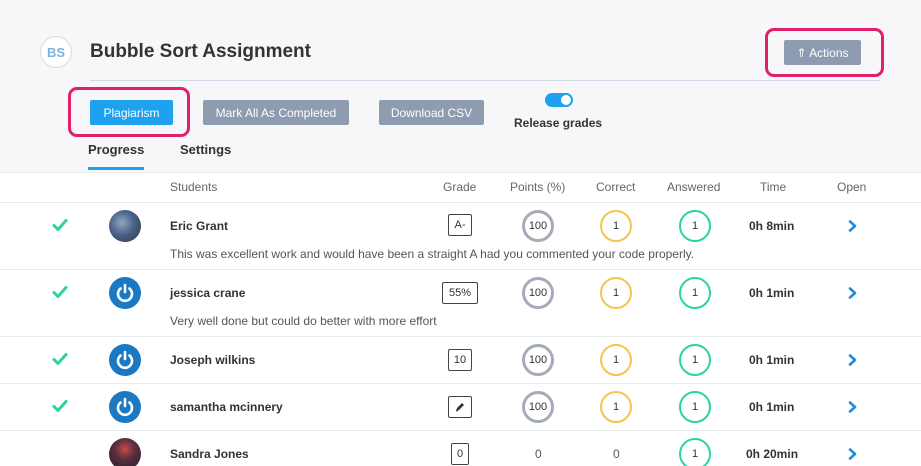 This screenshot has height=466, width=921. I want to click on header-divider, so click(460, 172).